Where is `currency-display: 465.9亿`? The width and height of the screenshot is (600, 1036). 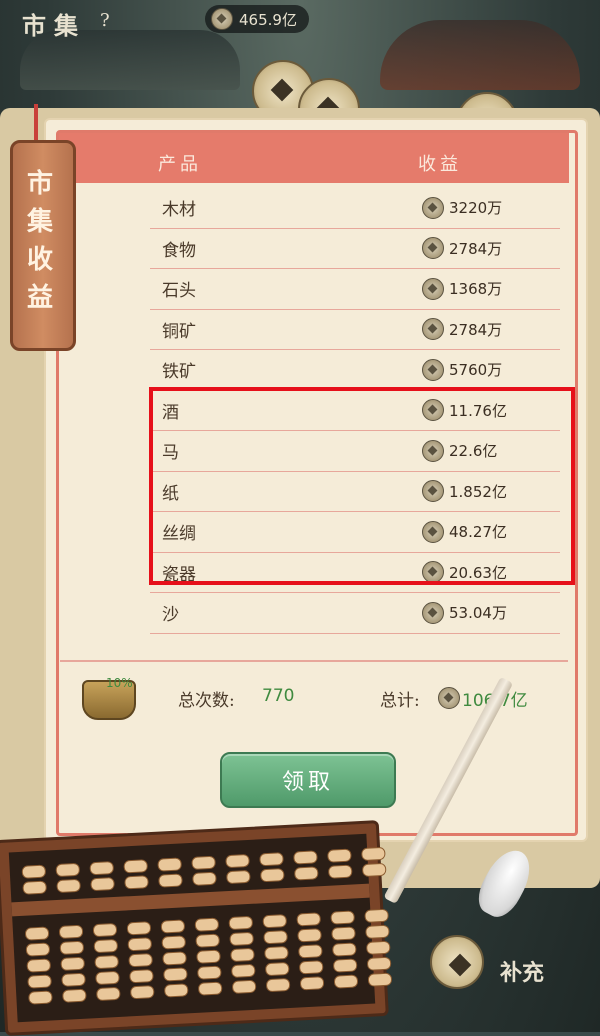
currency-display: 465.9亿 is located at coordinates (257, 19).